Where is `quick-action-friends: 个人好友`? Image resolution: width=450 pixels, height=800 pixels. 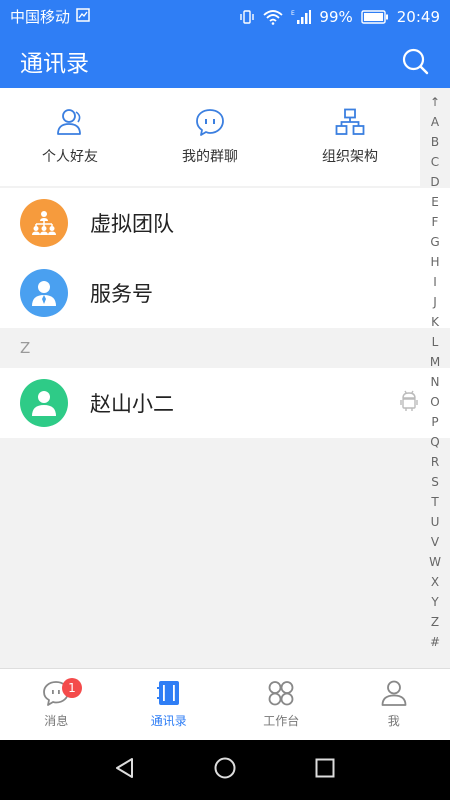
quick-action-friends: 个人好友 is located at coordinates (70, 137).